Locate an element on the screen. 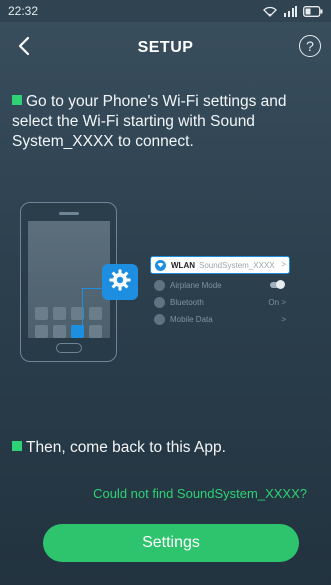 The width and height of the screenshot is (331, 585). status-icons is located at coordinates (293, 11).